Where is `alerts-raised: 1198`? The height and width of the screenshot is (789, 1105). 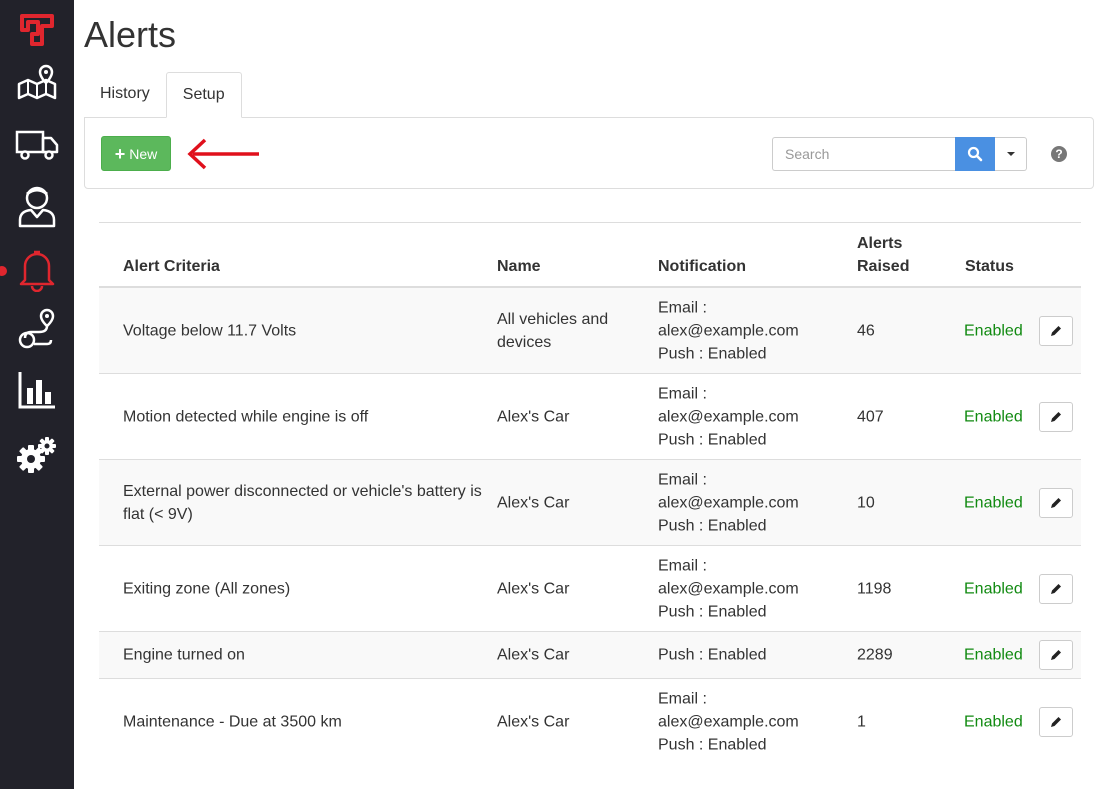
alerts-raised: 1198 is located at coordinates (874, 588).